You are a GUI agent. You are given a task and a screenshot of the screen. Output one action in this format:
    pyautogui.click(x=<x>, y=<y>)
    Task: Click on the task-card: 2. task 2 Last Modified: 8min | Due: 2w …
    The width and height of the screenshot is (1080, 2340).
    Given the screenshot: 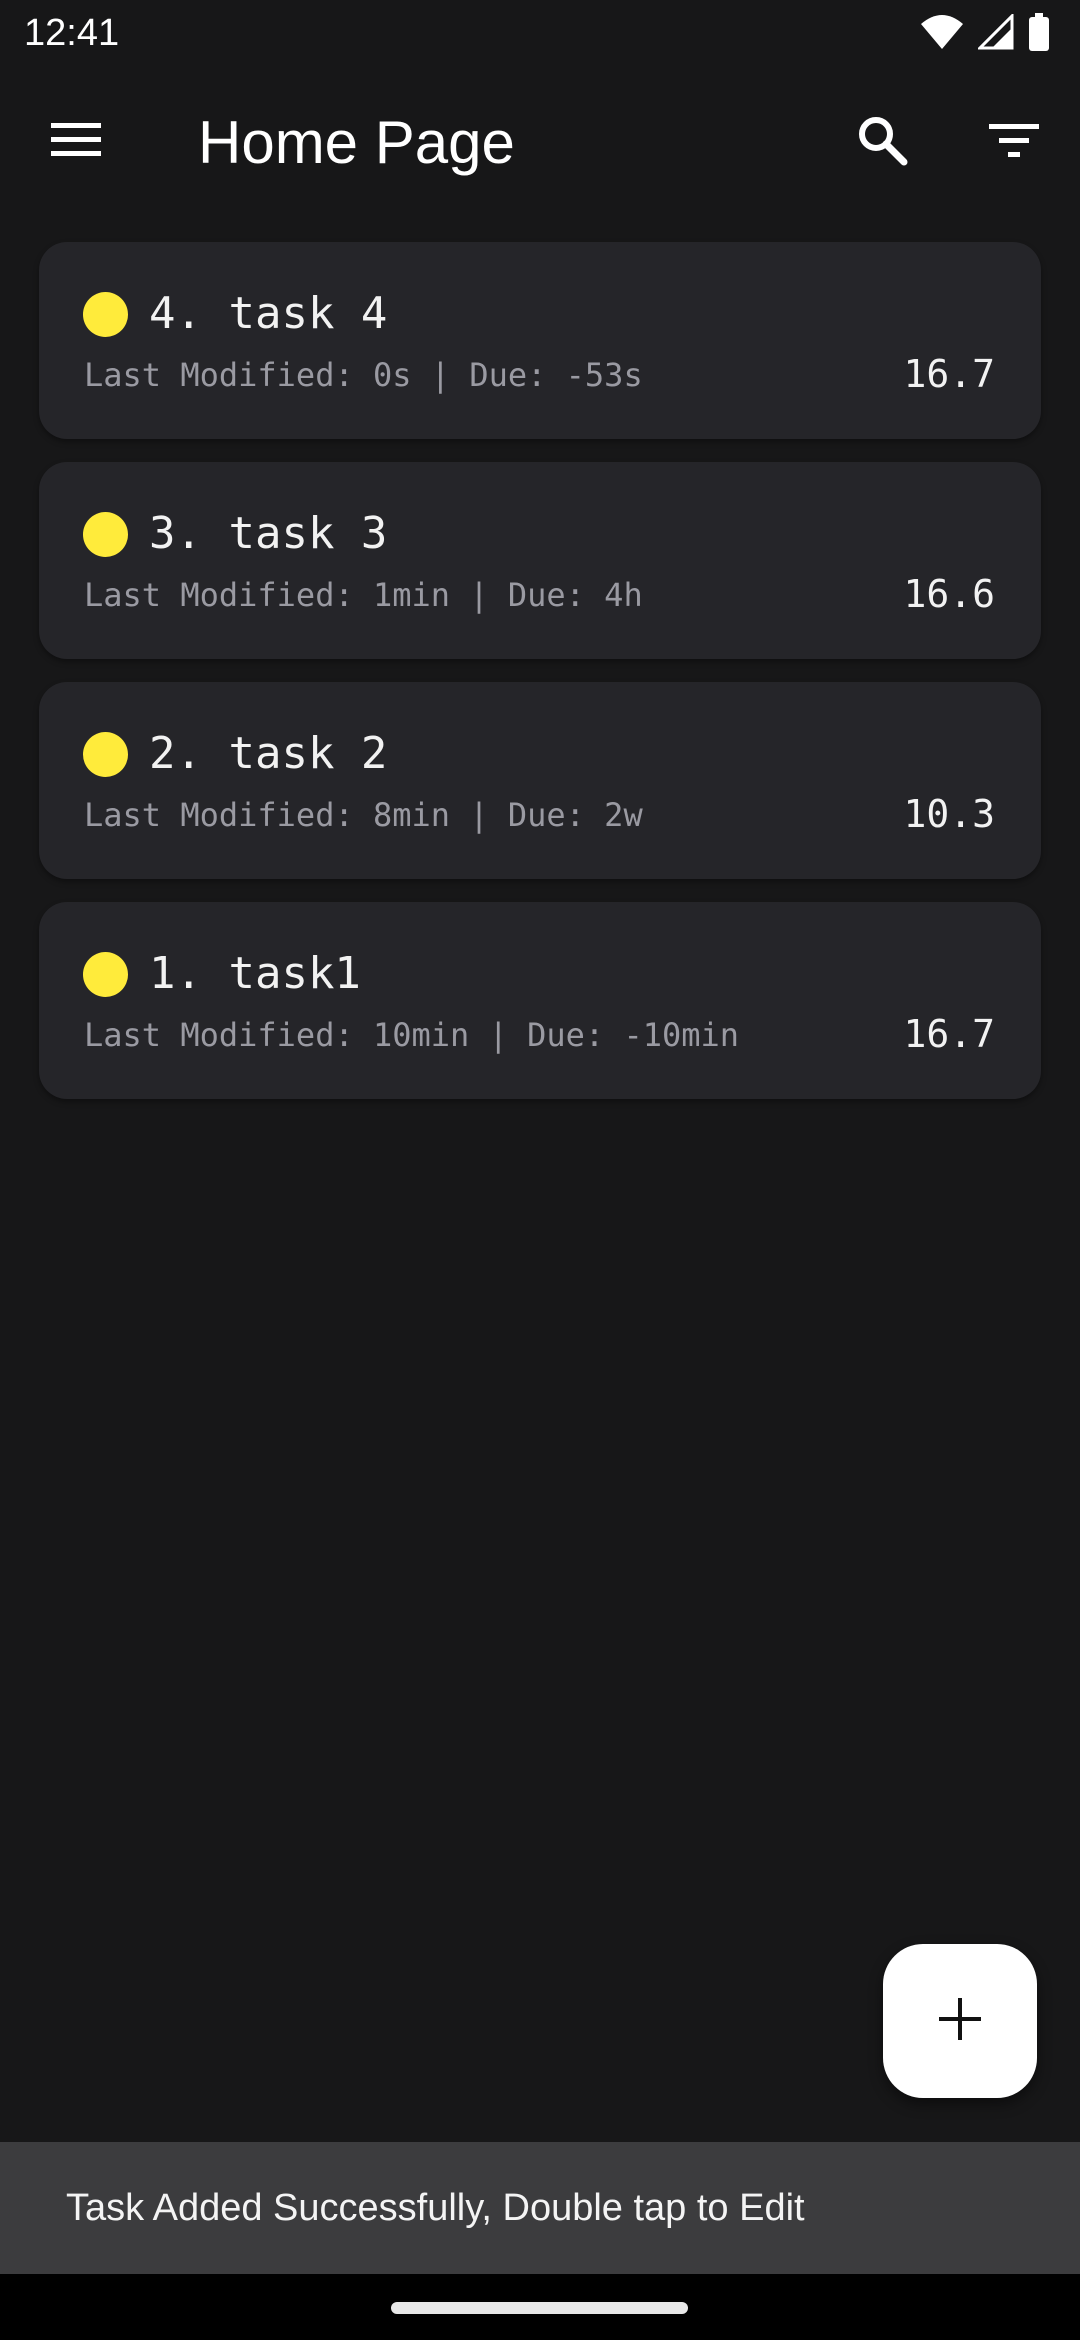 What is the action you would take?
    pyautogui.click(x=540, y=780)
    